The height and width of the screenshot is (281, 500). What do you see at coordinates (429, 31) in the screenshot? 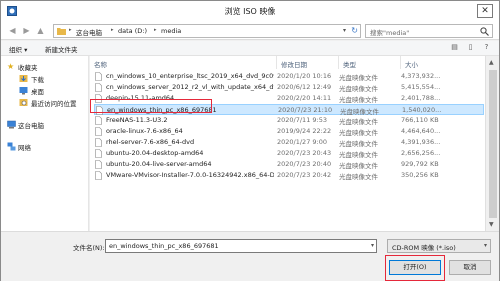
I see `search-input: 搜索"media"` at bounding box center [429, 31].